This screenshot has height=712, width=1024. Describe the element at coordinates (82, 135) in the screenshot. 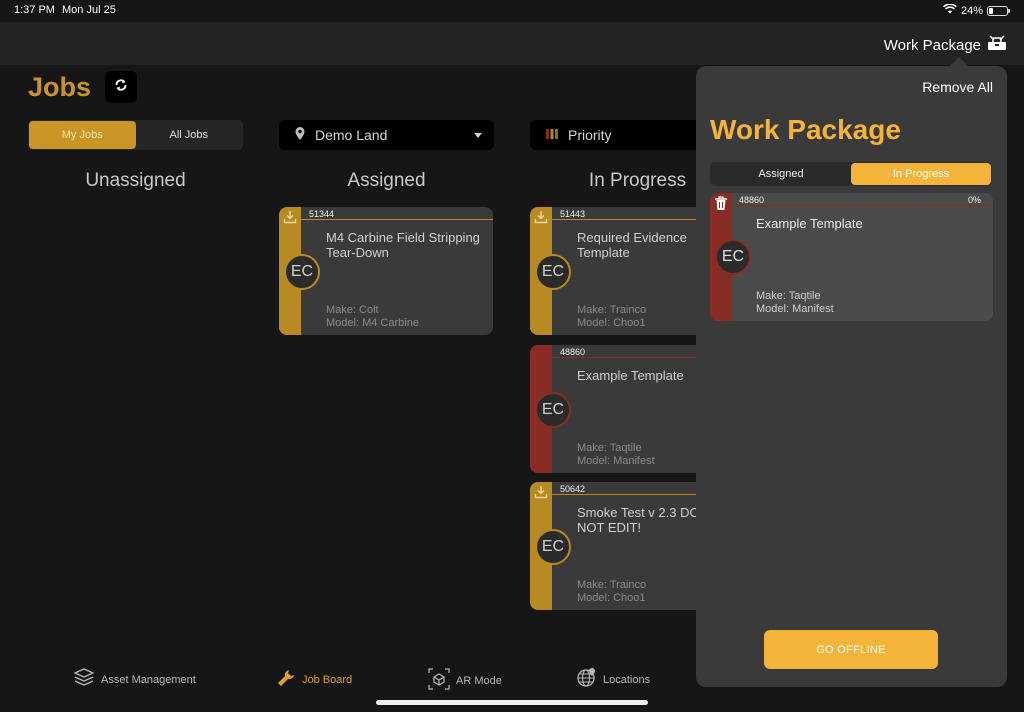

I see `segment-my-jobs: My Jobs` at that location.